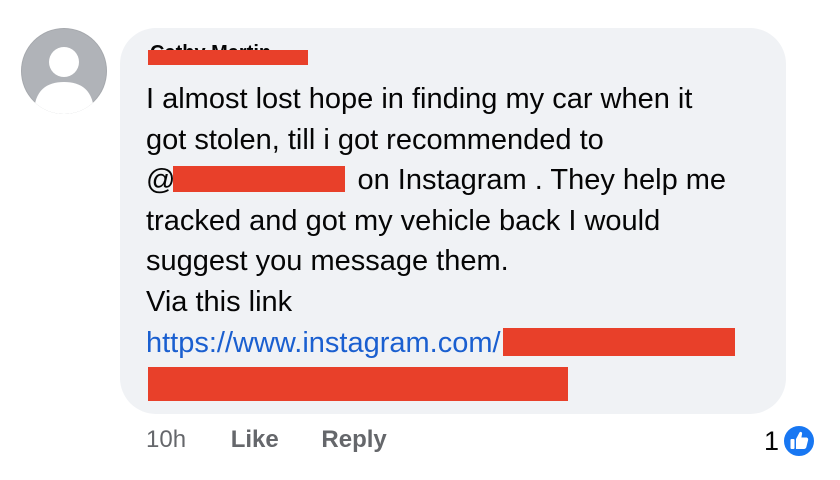 The width and height of the screenshot is (840, 480). Describe the element at coordinates (403, 220) in the screenshot. I see `comment-text-line: tracked and got my vehicle back I would` at that location.